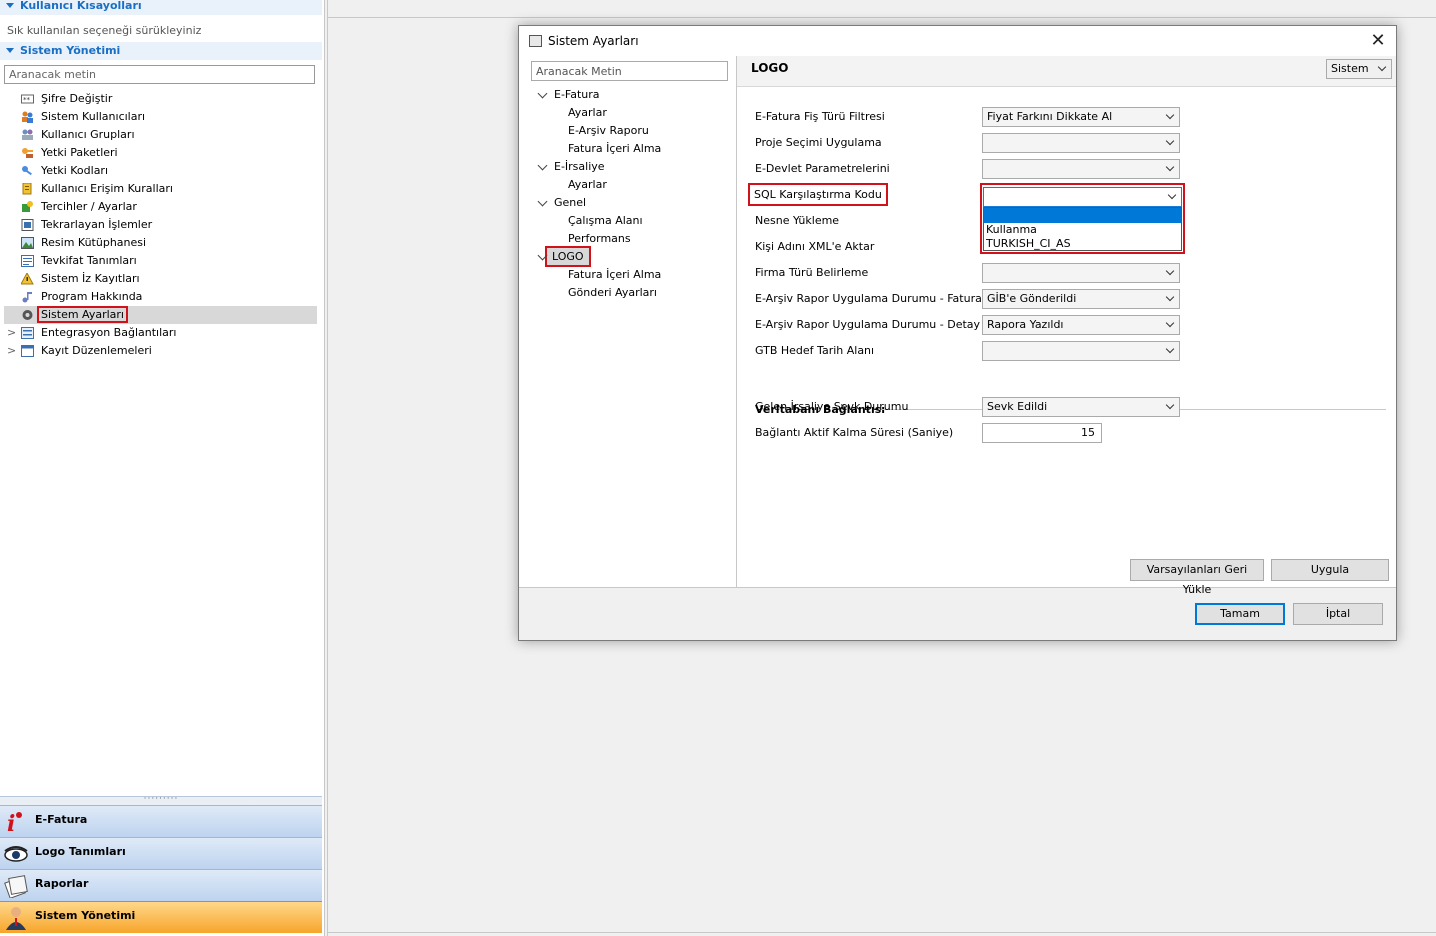 The height and width of the screenshot is (936, 1436). What do you see at coordinates (160, 135) in the screenshot?
I see `tree-item-kullanici-gruplari: Kullanıcı Grupları` at bounding box center [160, 135].